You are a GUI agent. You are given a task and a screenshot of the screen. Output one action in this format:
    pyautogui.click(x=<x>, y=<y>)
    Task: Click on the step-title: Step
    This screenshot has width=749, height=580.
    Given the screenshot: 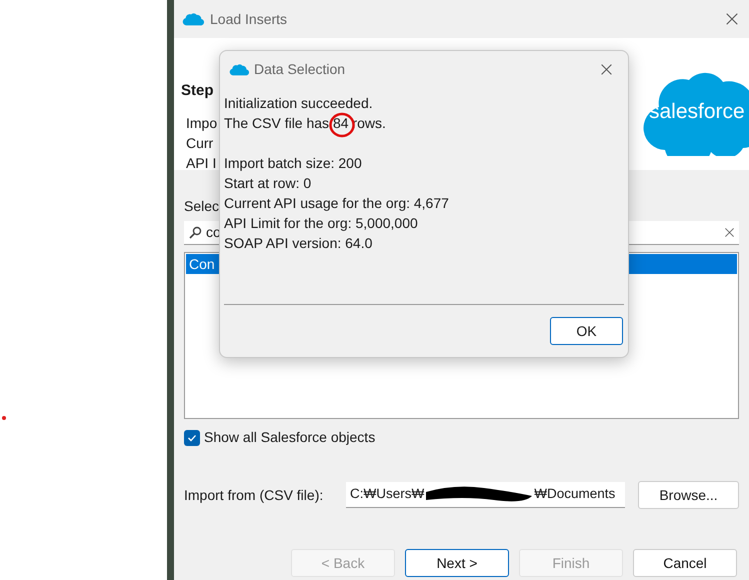 What is the action you would take?
    pyautogui.click(x=197, y=91)
    